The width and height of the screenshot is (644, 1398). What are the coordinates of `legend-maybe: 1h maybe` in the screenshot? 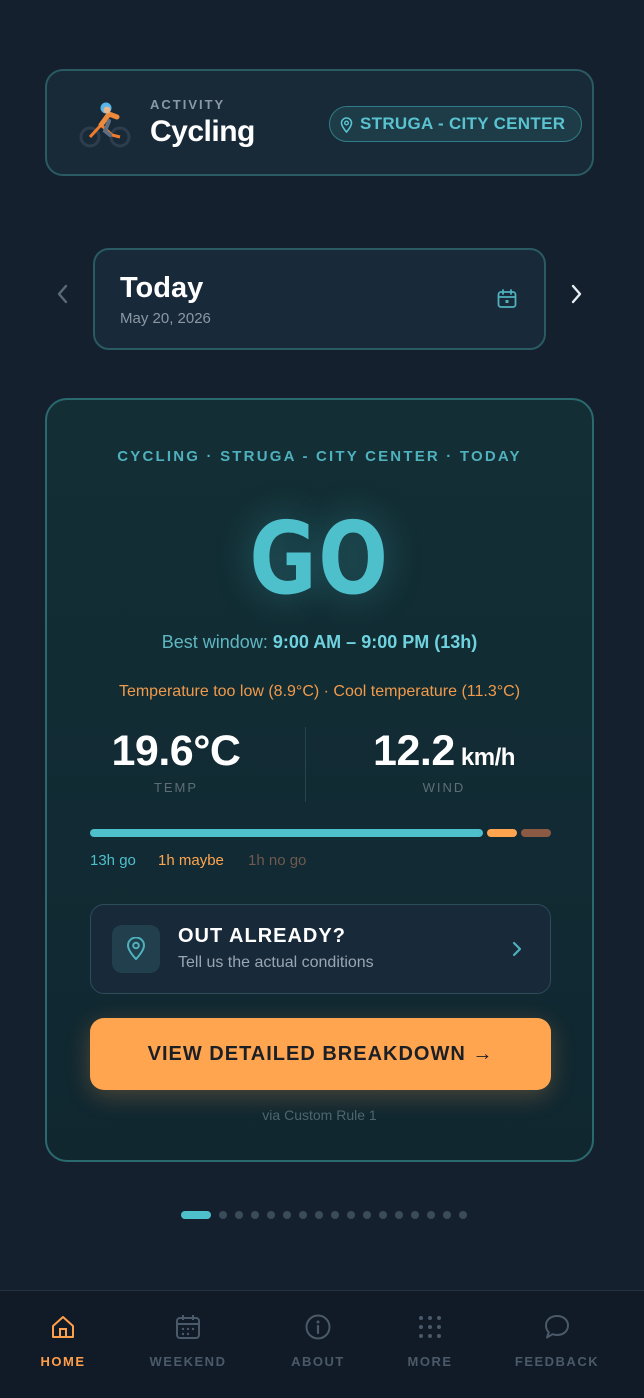 It's located at (191, 860).